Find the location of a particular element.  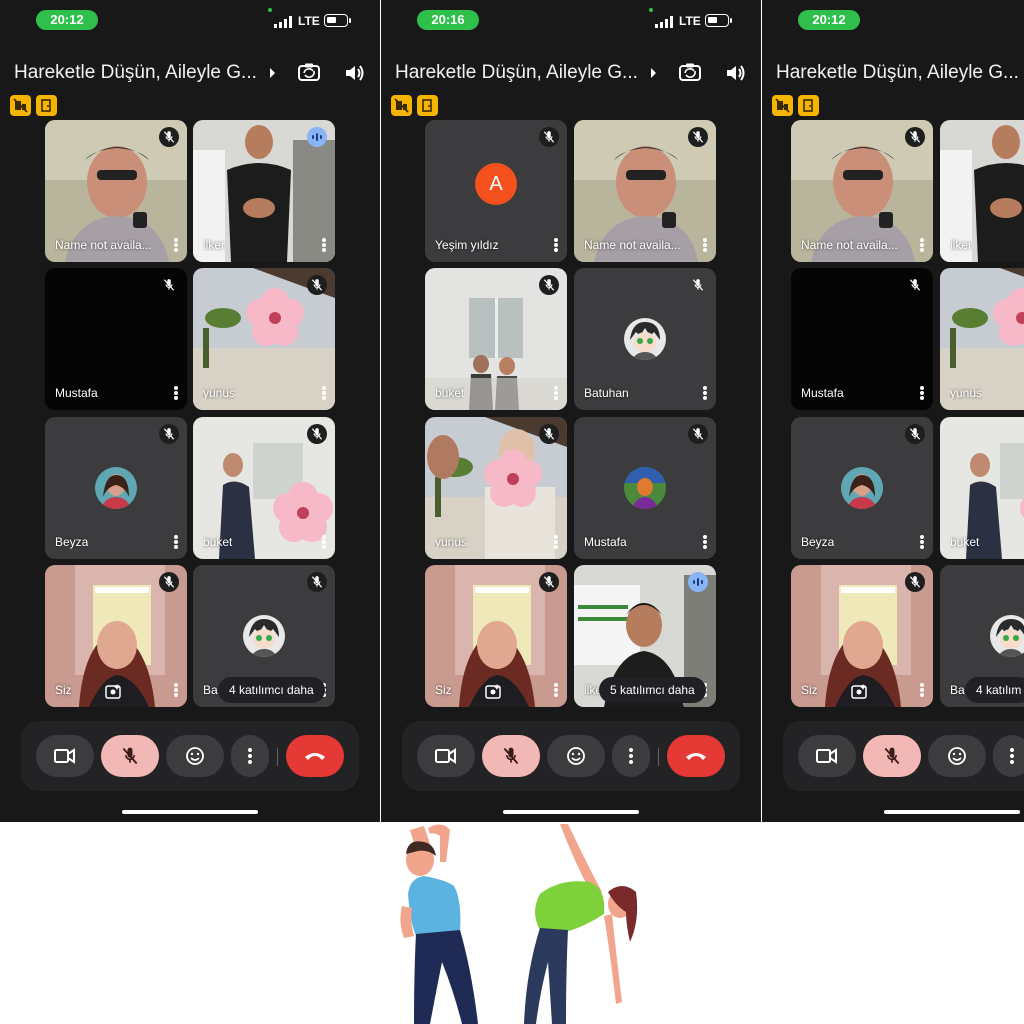

signal-icon is located at coordinates (284, 22).